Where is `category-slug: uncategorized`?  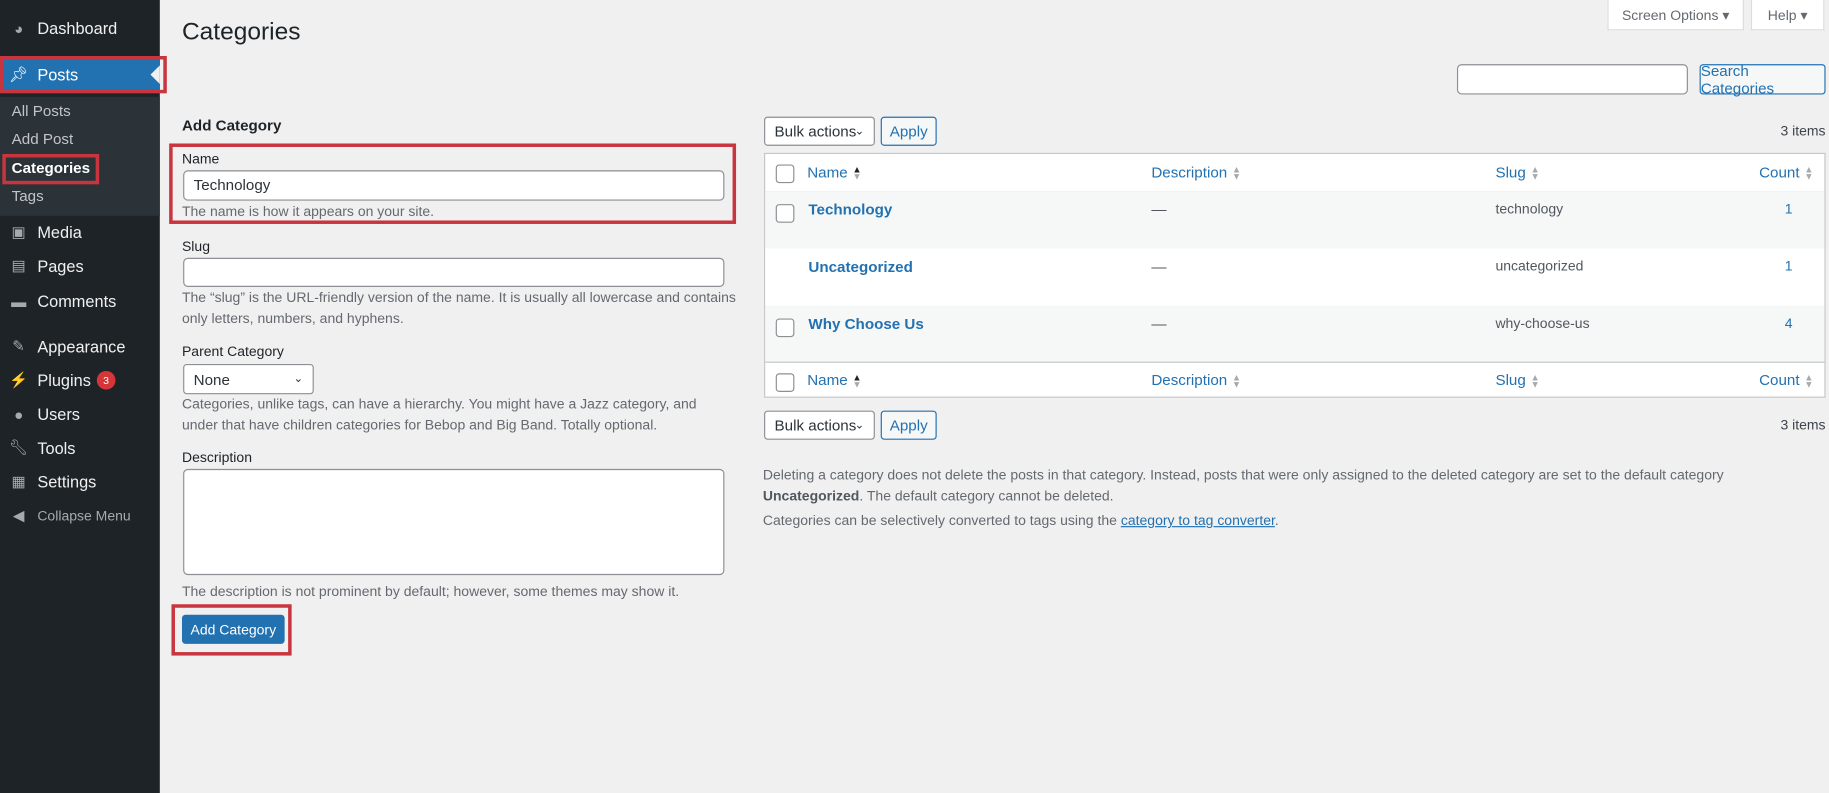 category-slug: uncategorized is located at coordinates (1539, 266).